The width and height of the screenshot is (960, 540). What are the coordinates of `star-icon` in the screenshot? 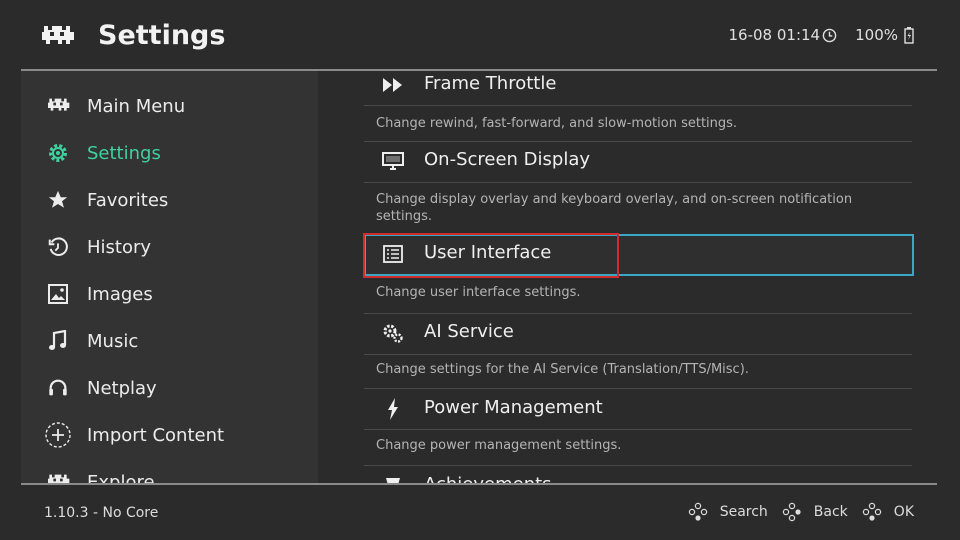 It's located at (58, 200).